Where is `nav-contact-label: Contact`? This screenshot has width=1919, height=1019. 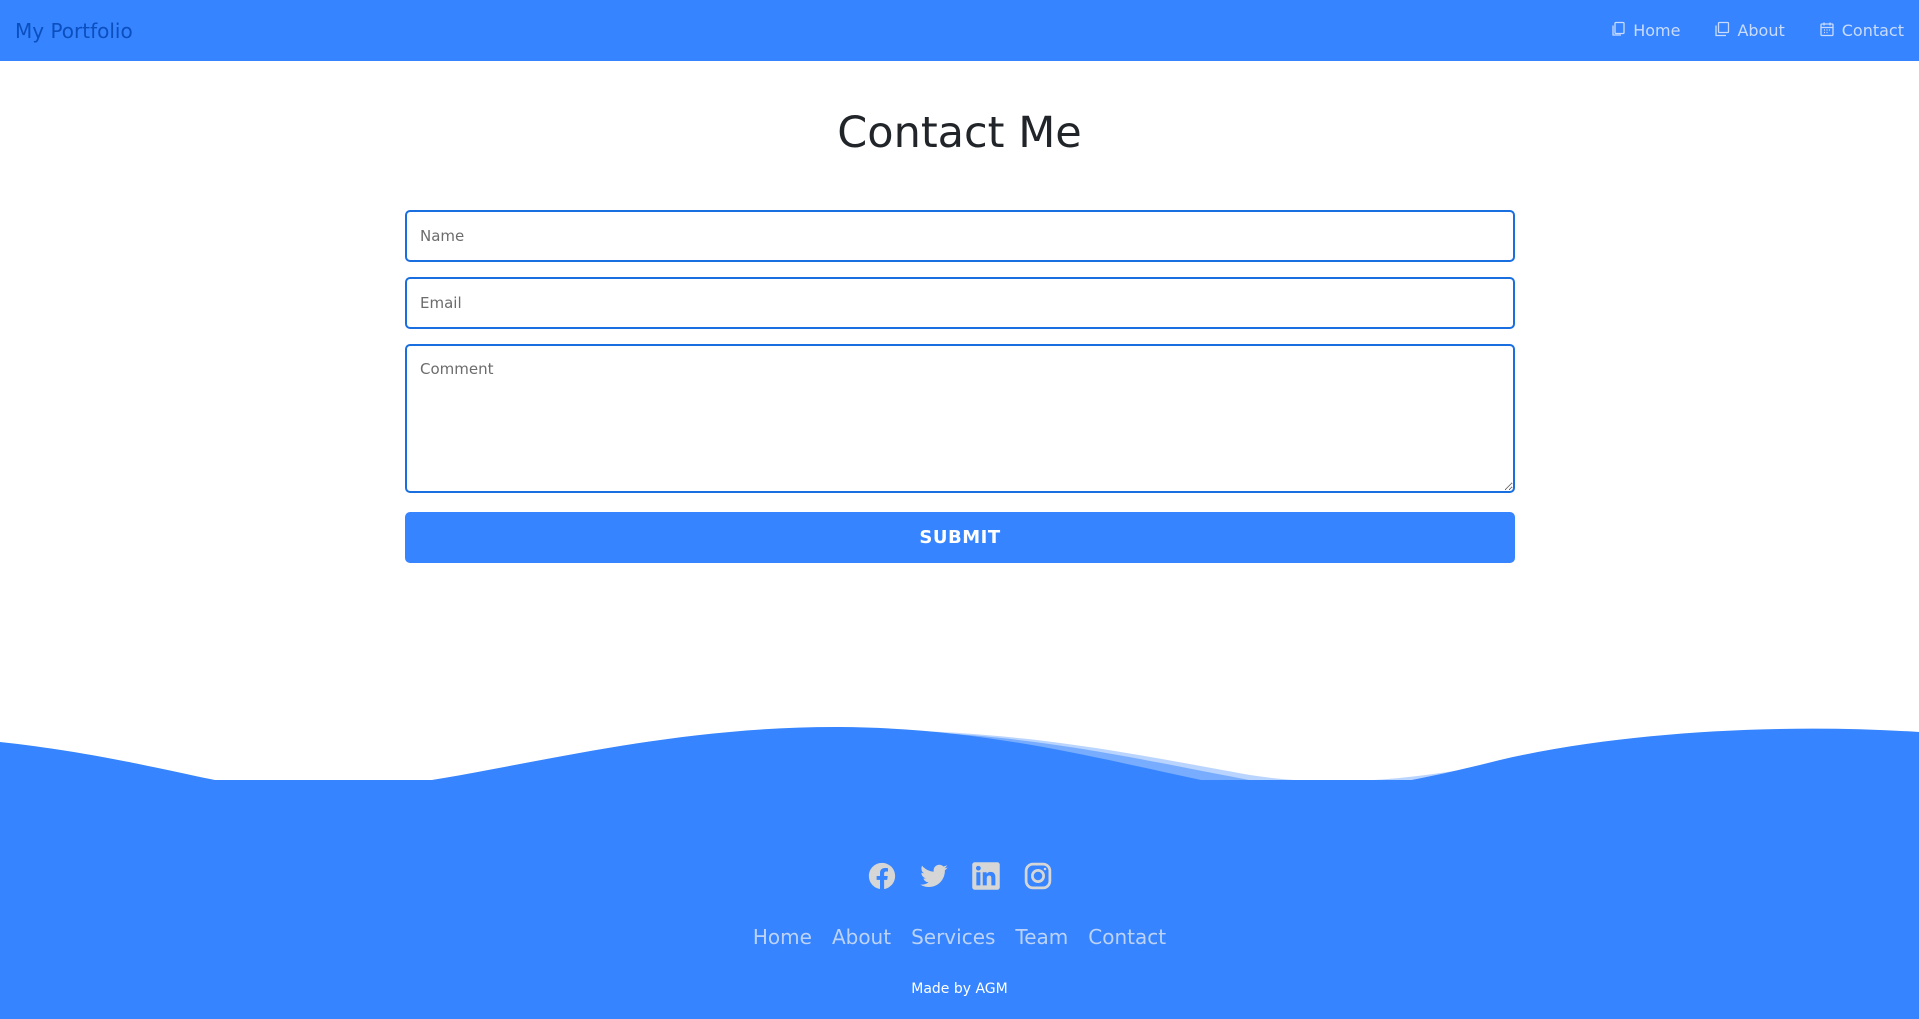 nav-contact-label: Contact is located at coordinates (1872, 30).